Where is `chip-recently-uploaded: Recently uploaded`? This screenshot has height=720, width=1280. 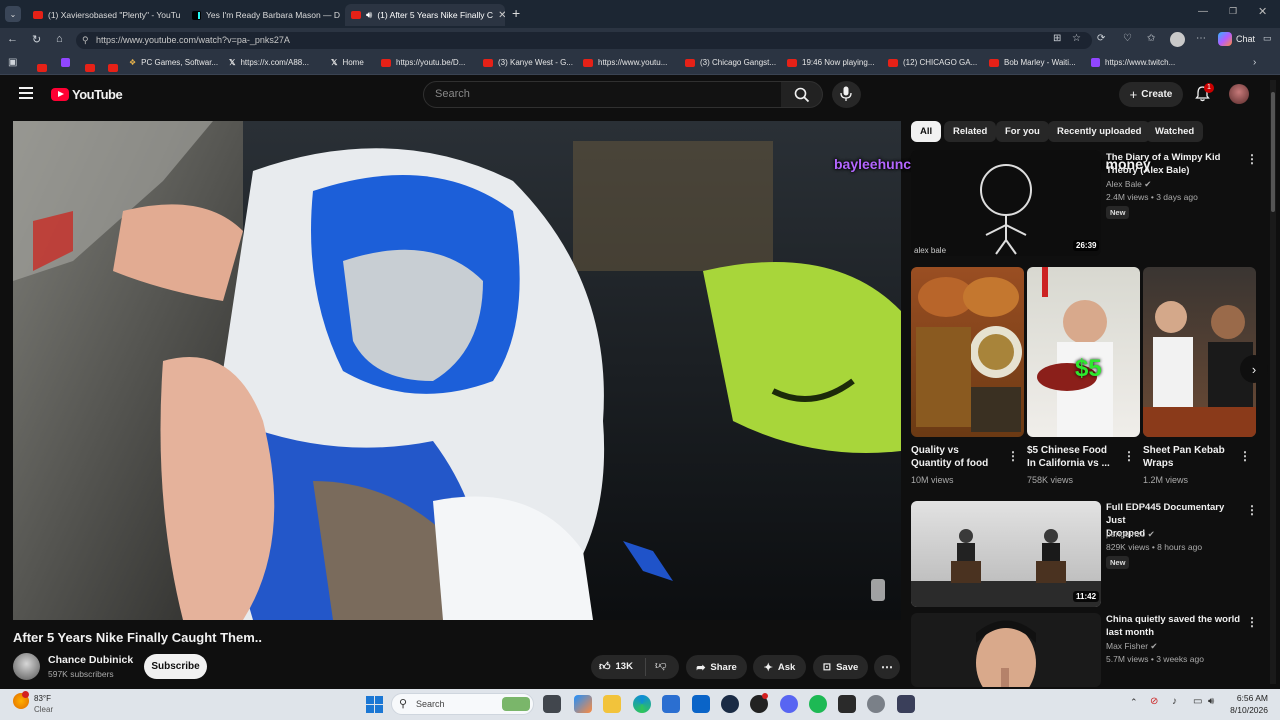
chip-recently-uploaded: Recently uploaded is located at coordinates (1099, 131).